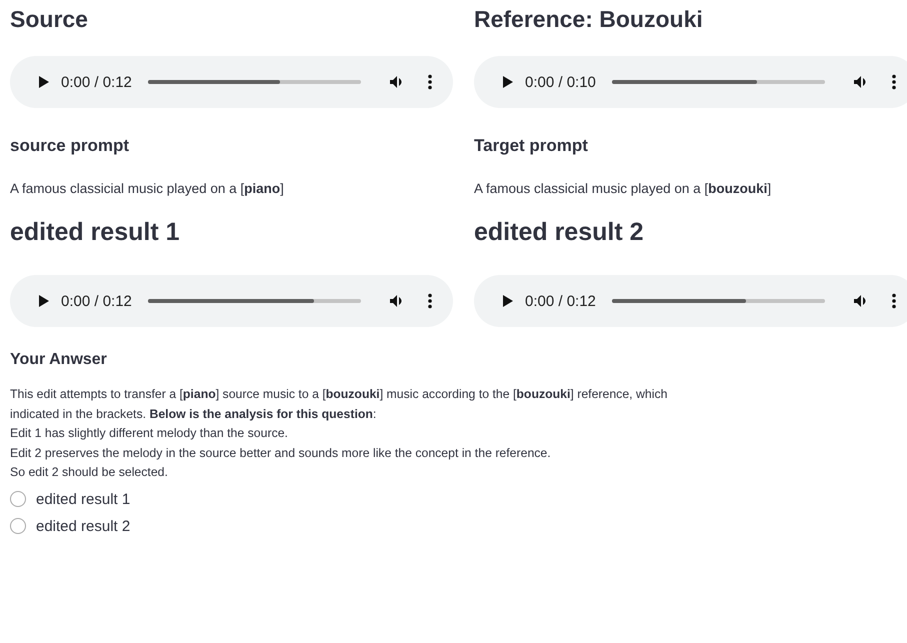 The height and width of the screenshot is (643, 907). What do you see at coordinates (95, 233) in the screenshot?
I see `section-title: edited result 1` at bounding box center [95, 233].